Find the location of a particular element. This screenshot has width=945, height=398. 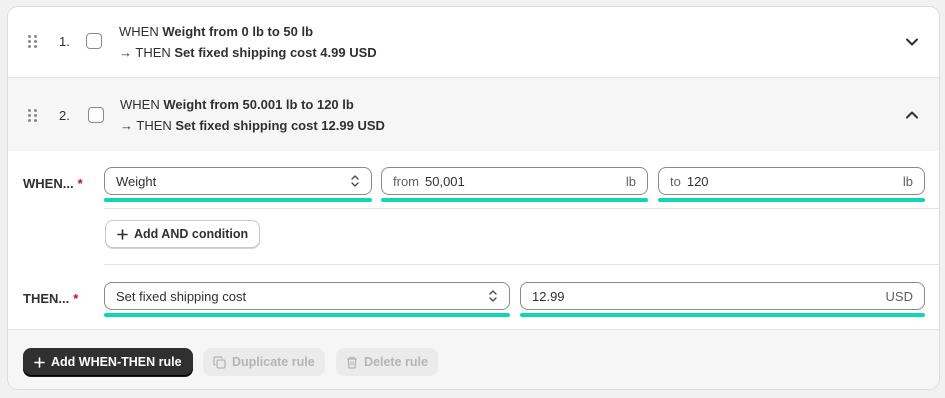

add-and-condition-label: Add AND condition is located at coordinates (191, 234).